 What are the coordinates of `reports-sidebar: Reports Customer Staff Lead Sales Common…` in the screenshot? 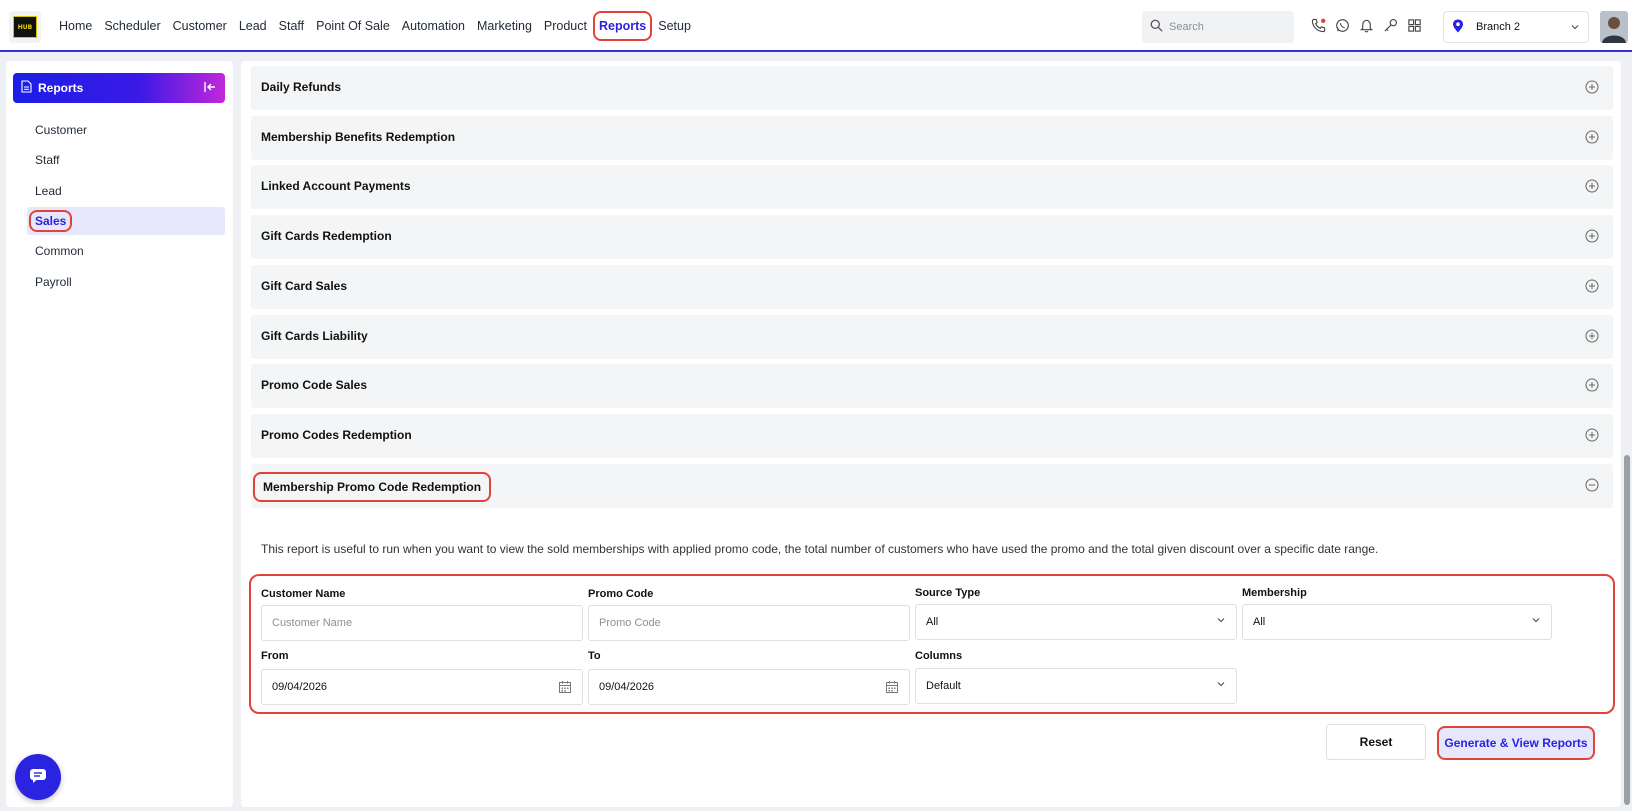 It's located at (119, 434).